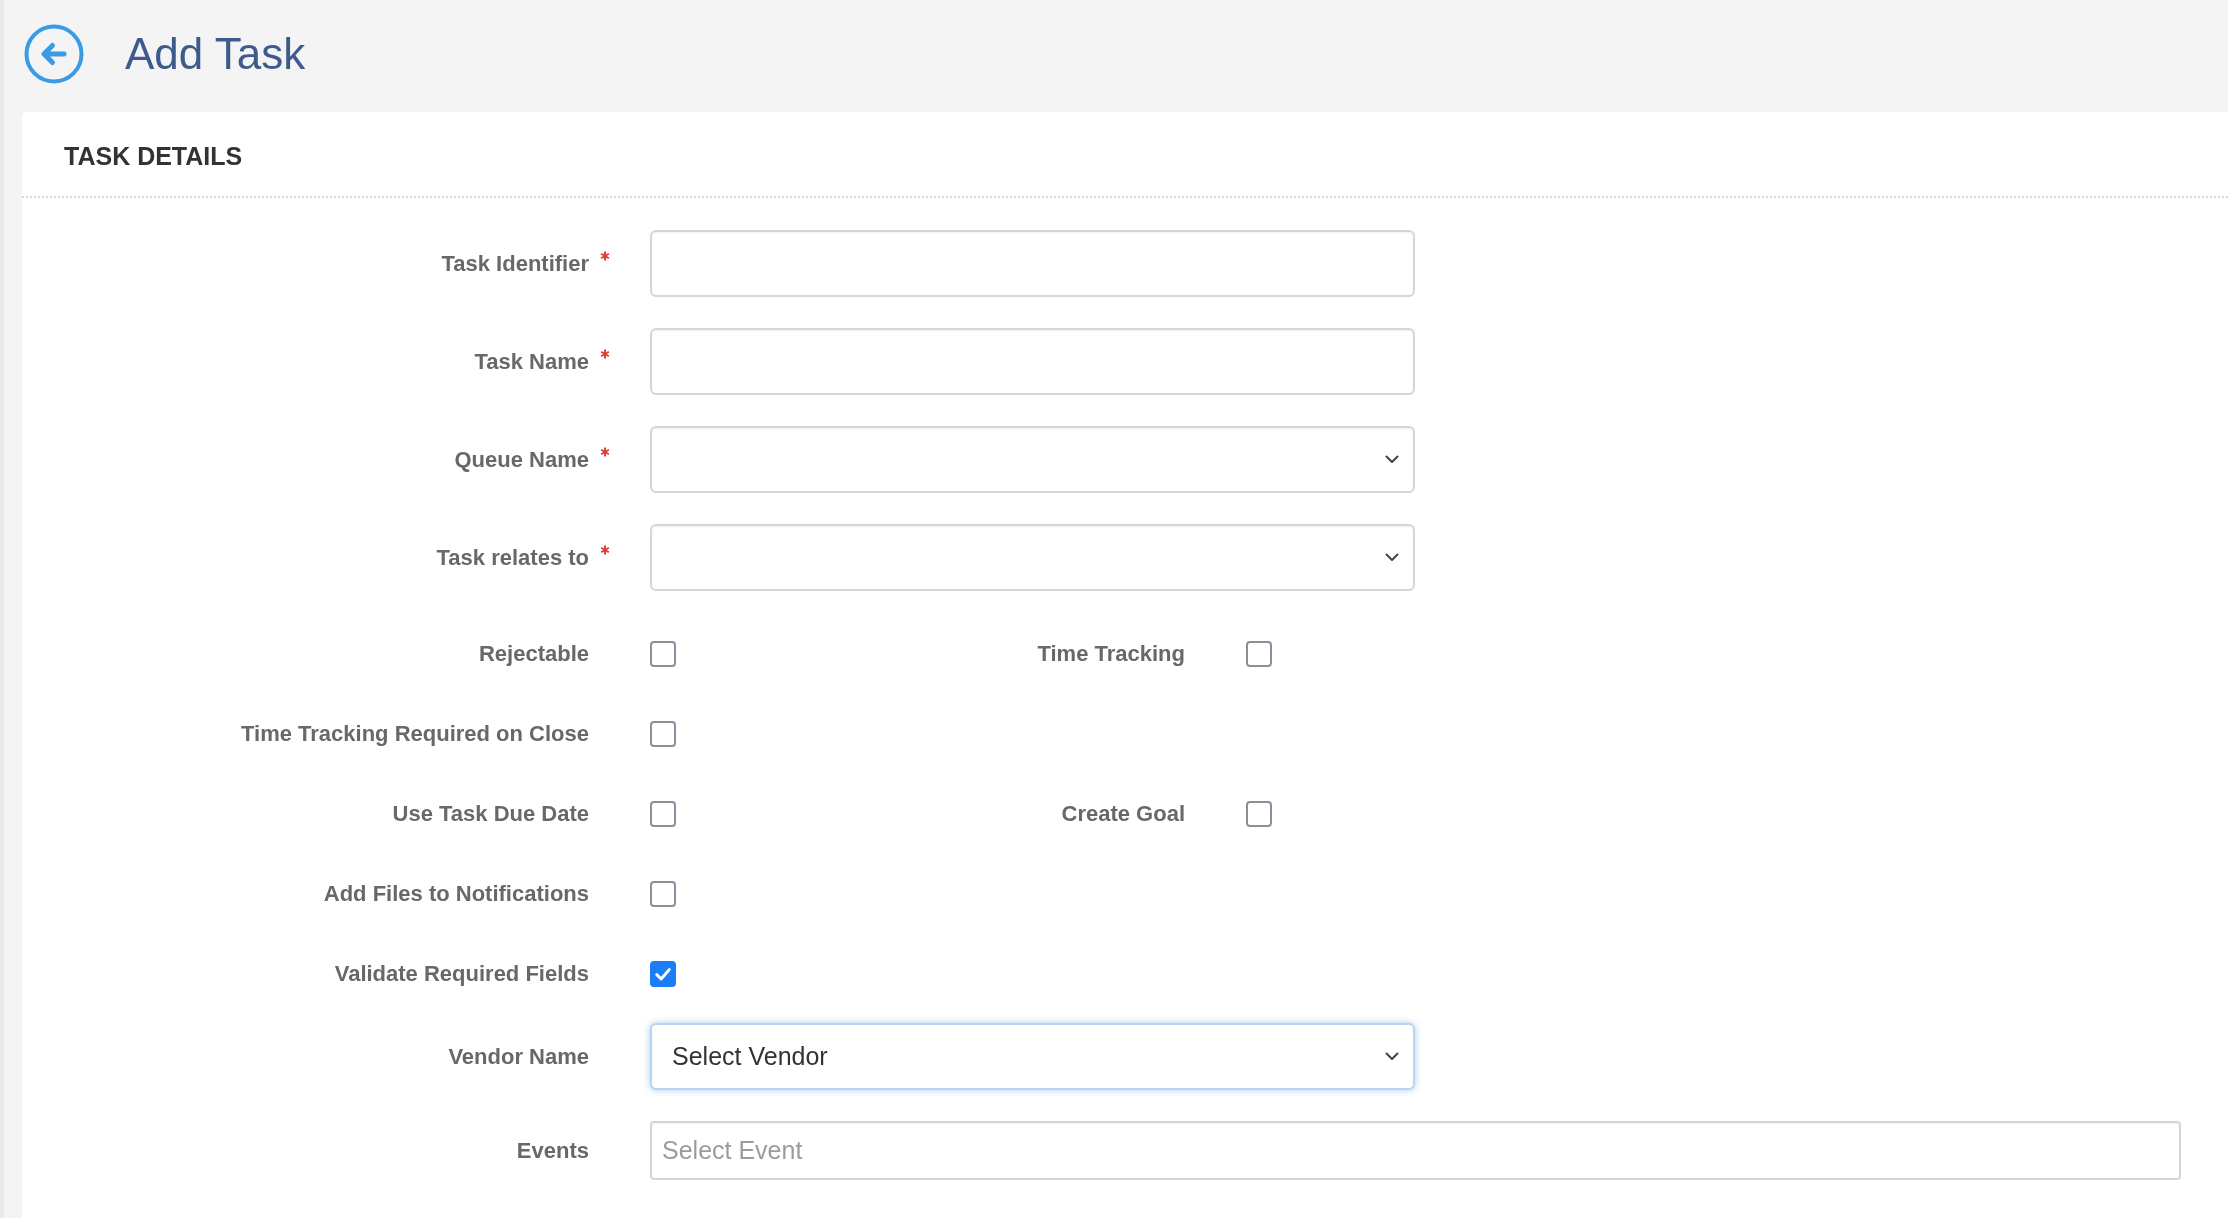 Image resolution: width=2228 pixels, height=1218 pixels. I want to click on field-label: Task Name, so click(531, 361).